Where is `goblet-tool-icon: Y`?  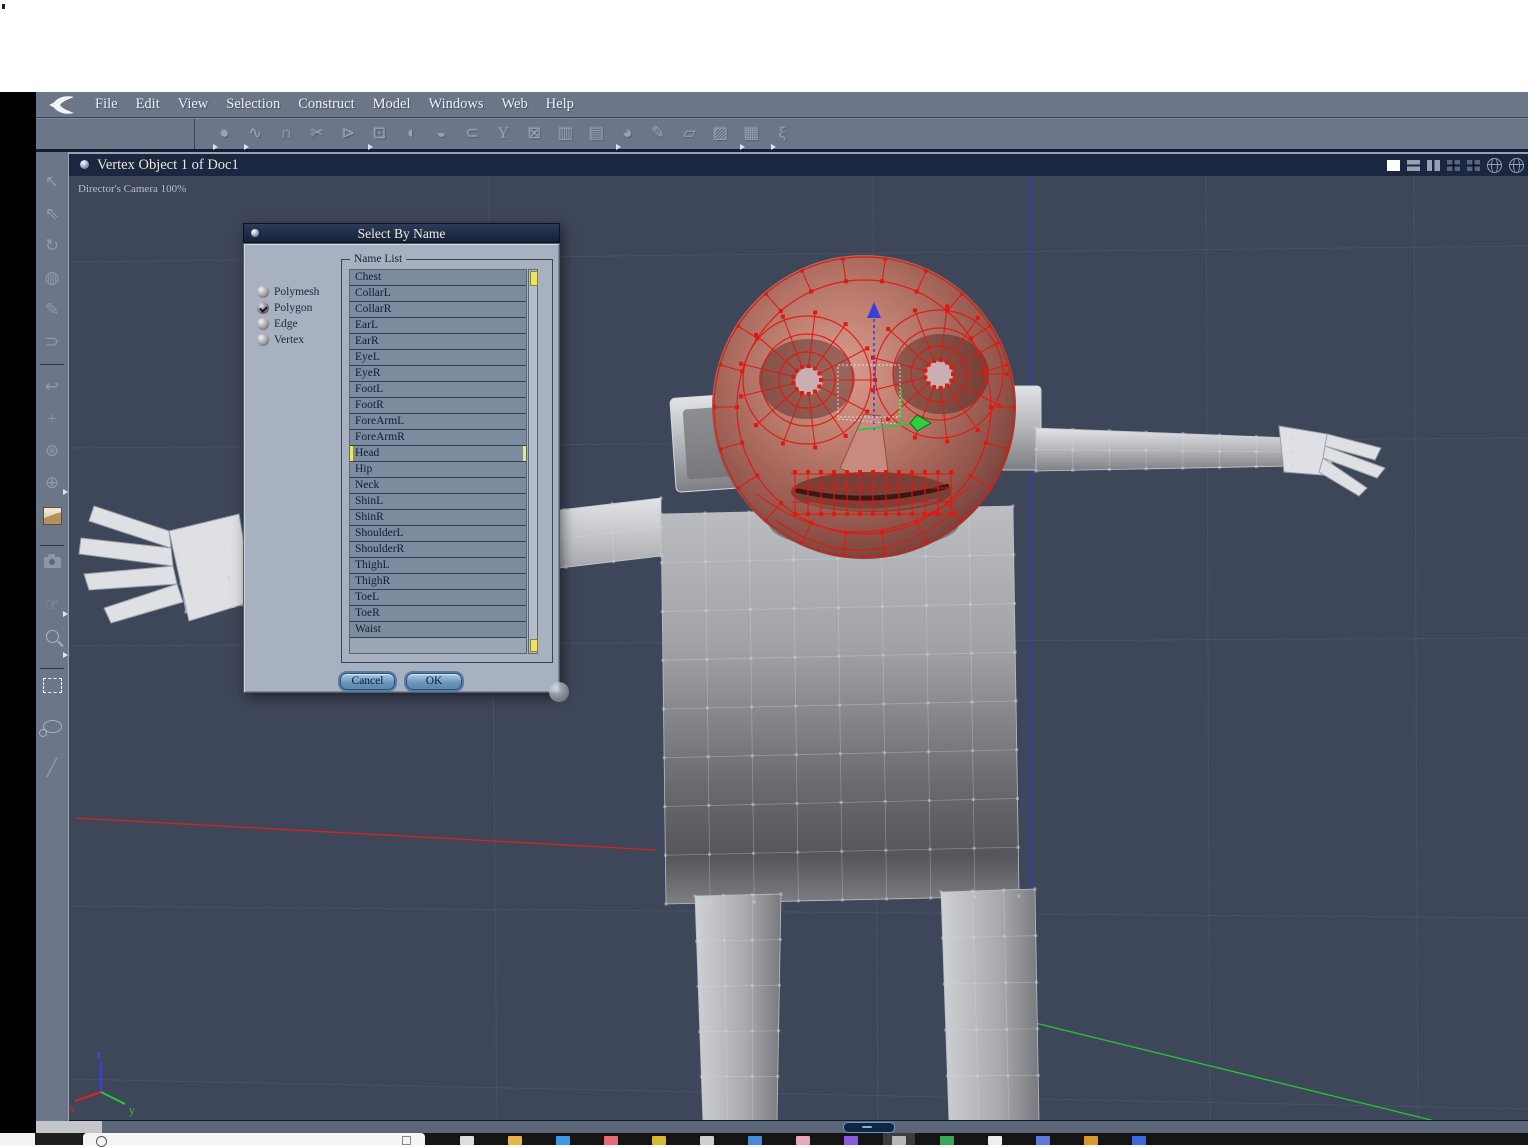 goblet-tool-icon: Y is located at coordinates (503, 134).